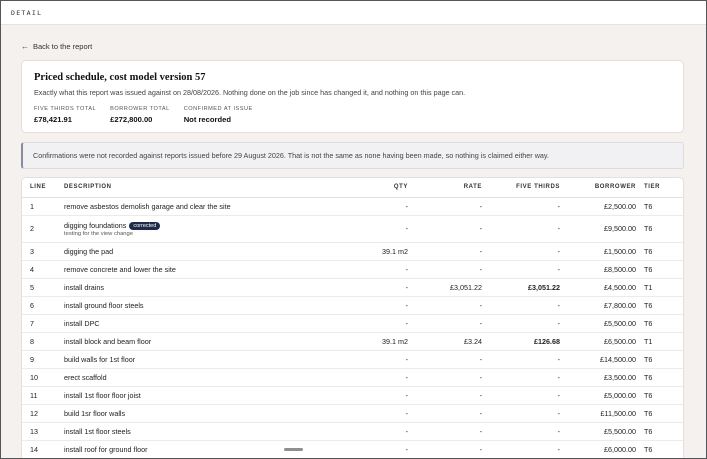  Describe the element at coordinates (598, 359) in the screenshot. I see `cell-borrower: £14,500.00` at that location.